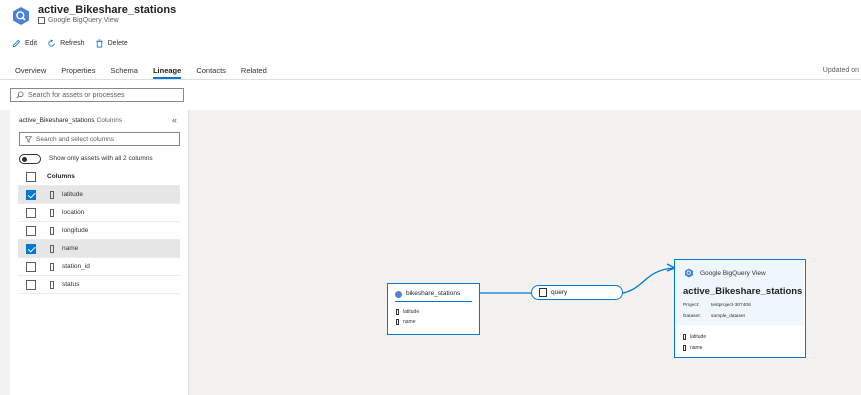  I want to click on filter-icon, so click(28, 139).